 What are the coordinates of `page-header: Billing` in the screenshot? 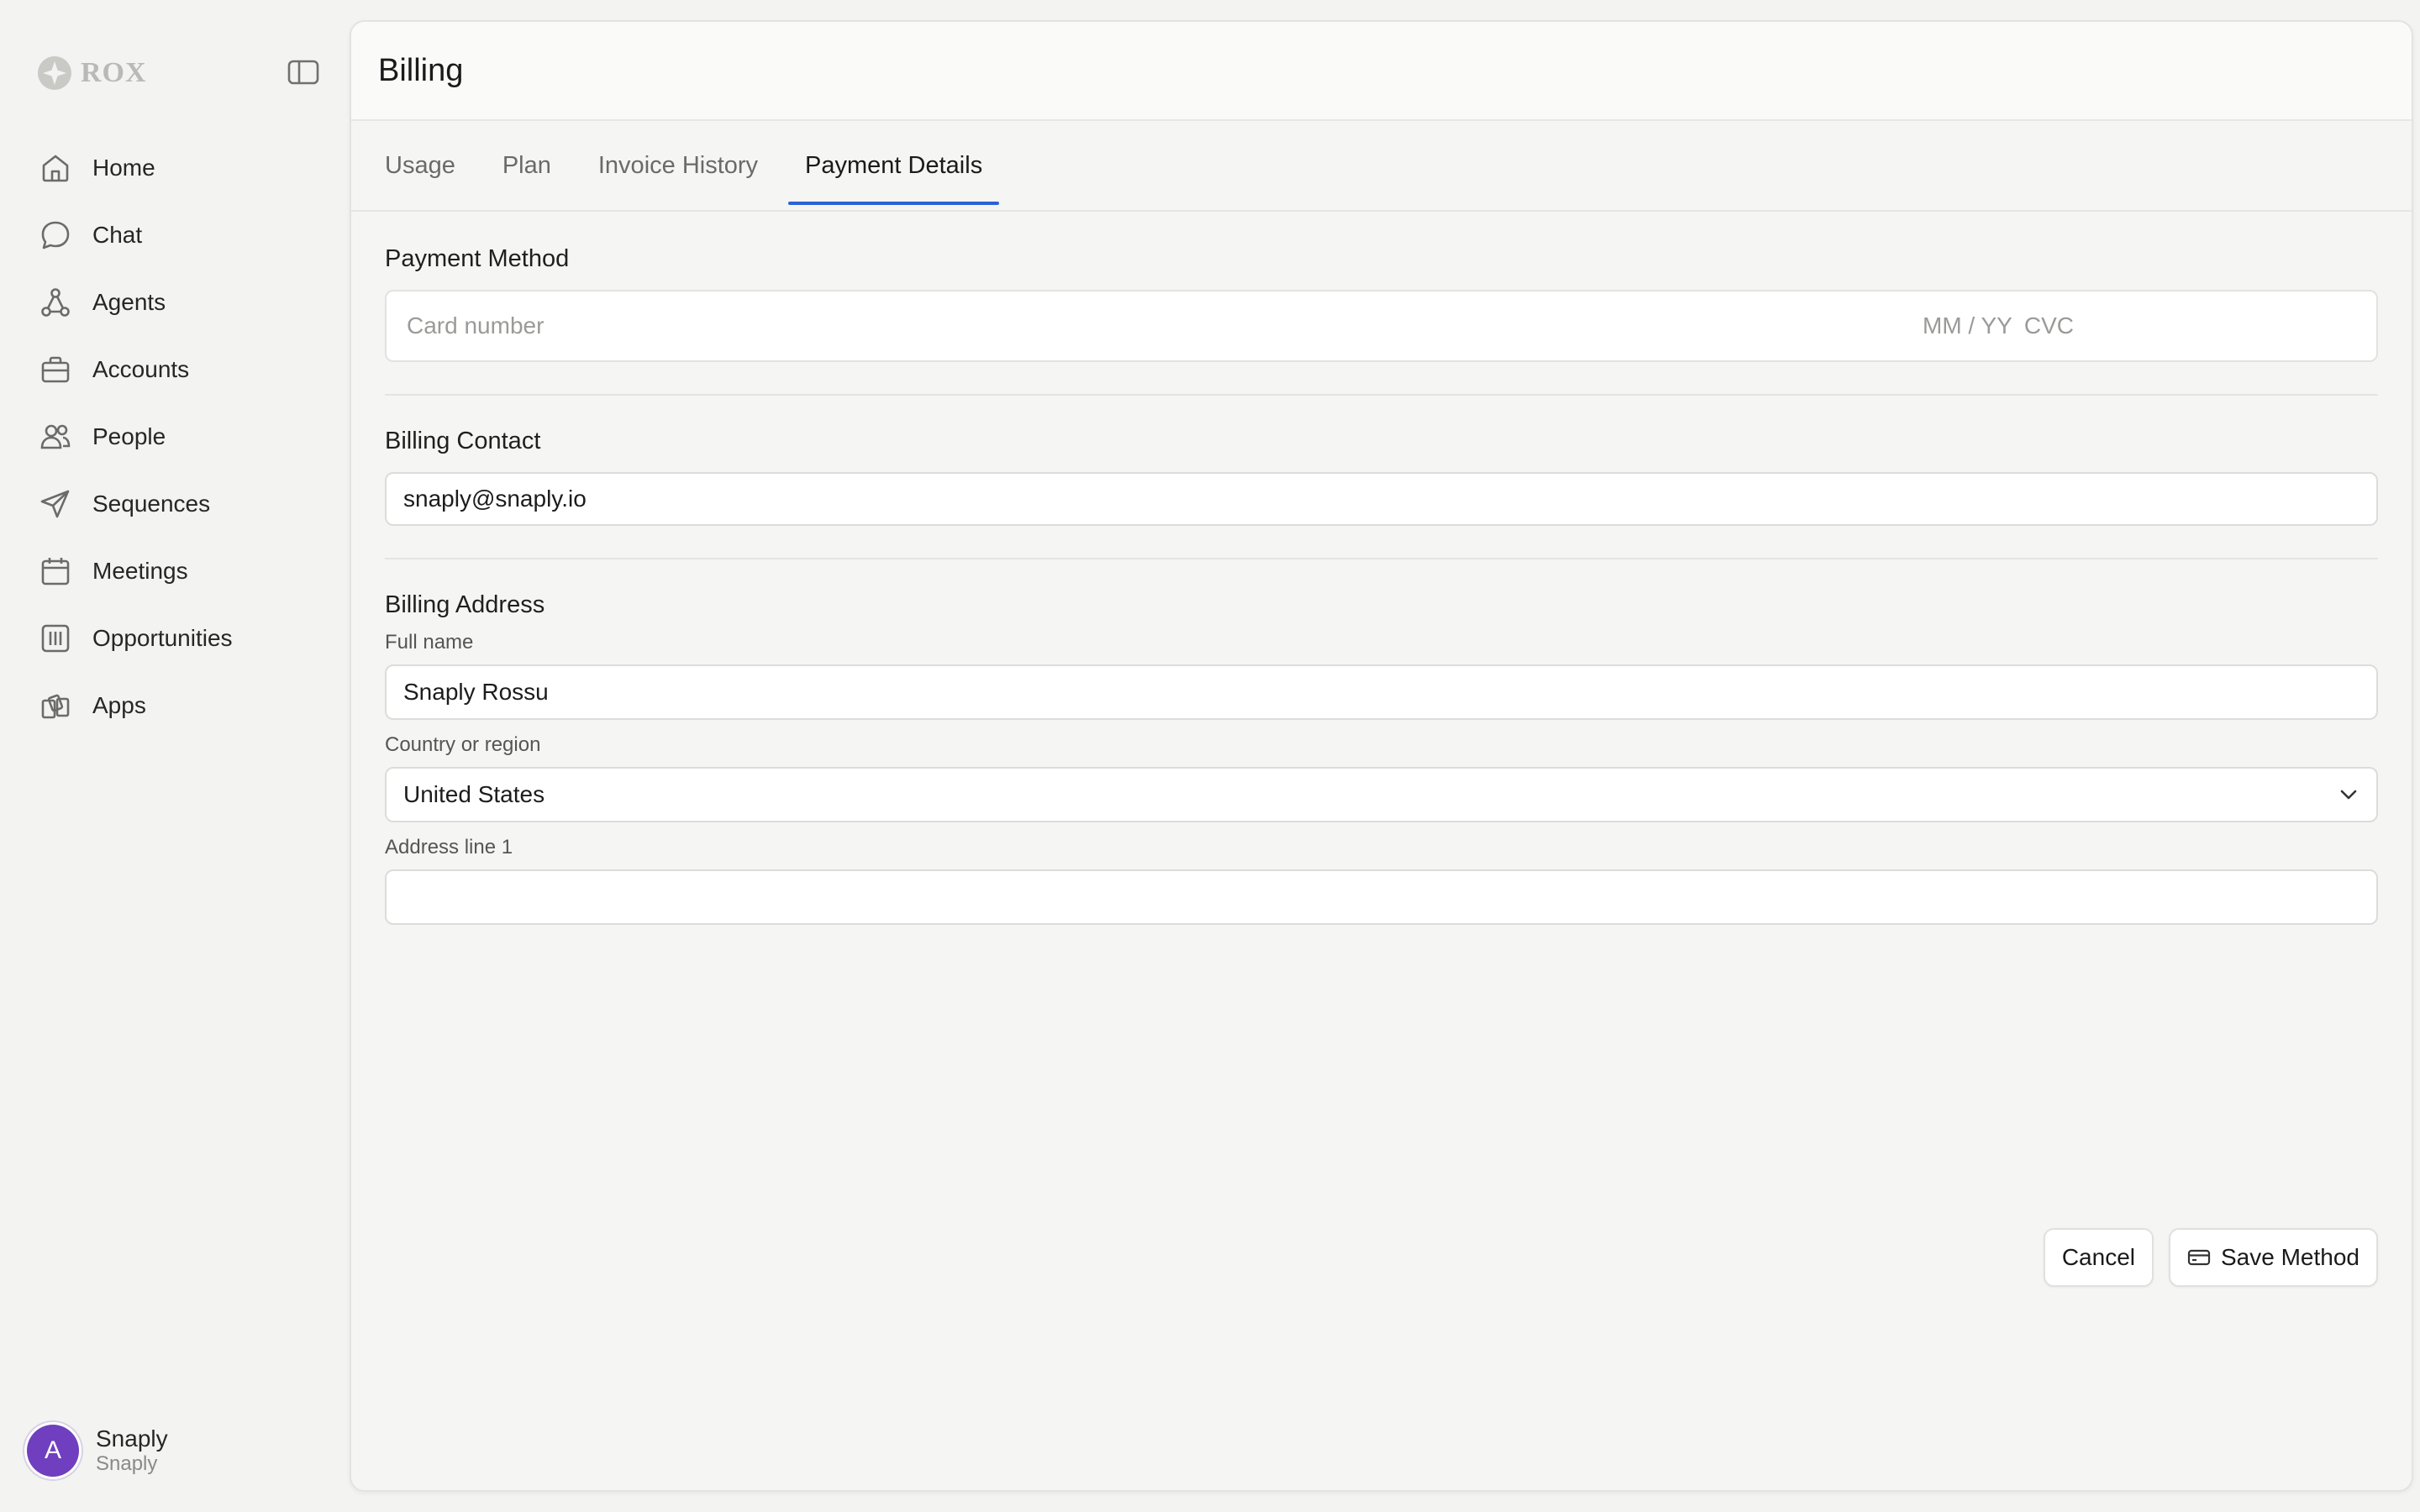 It's located at (1381, 71).